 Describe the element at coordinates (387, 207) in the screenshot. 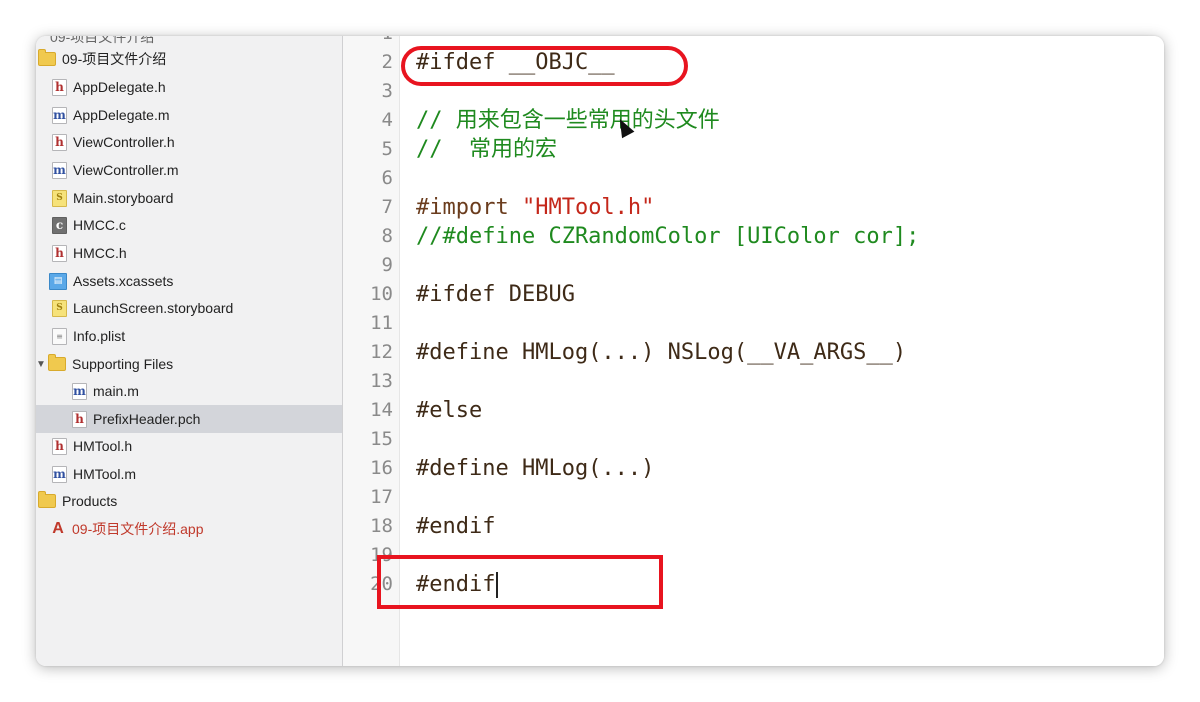

I see `line-number: 7` at that location.